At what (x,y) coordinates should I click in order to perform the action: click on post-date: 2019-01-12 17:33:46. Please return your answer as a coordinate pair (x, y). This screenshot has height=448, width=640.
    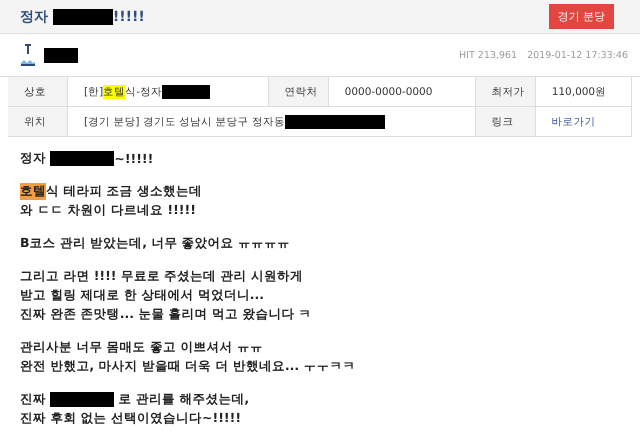
    Looking at the image, I should click on (577, 55).